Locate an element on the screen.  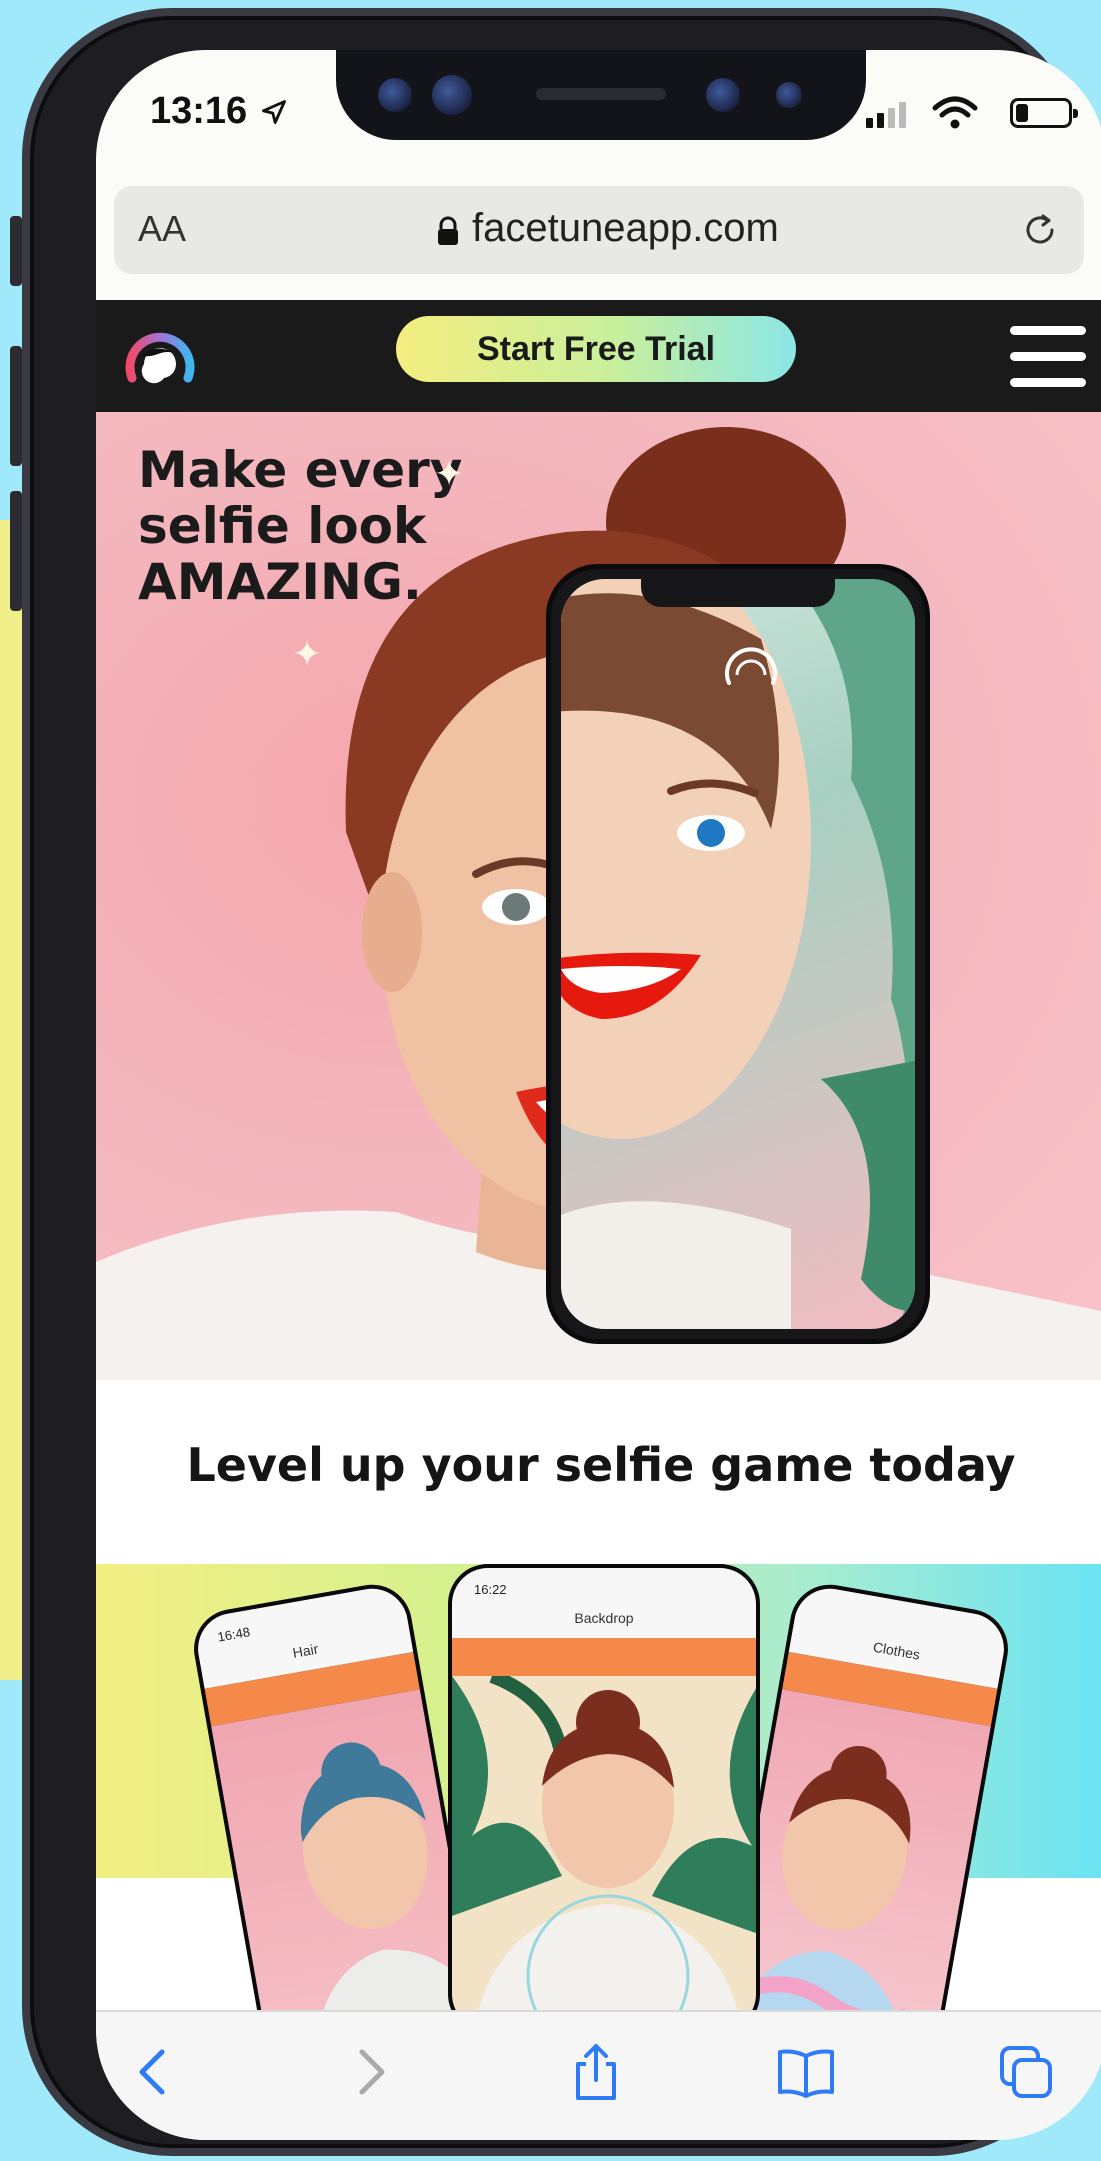
start-free-trial-button: Start Free Trial is located at coordinates (596, 349).